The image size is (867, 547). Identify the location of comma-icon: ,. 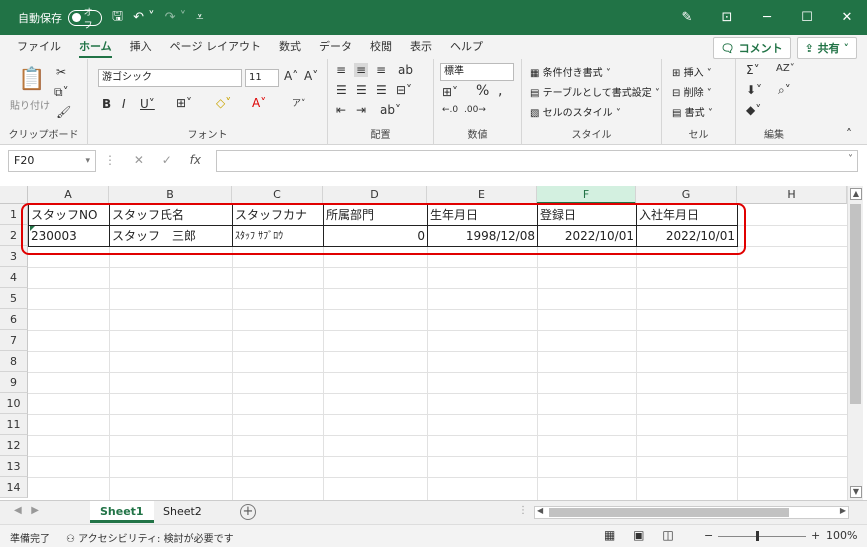
(500, 91).